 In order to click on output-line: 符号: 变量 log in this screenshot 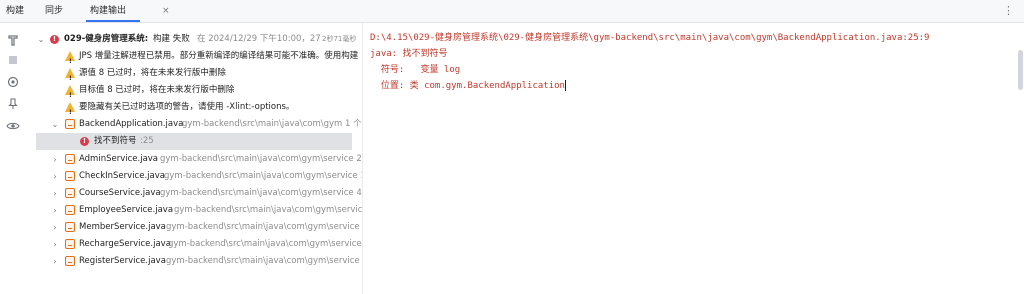, I will do `click(415, 70)`.